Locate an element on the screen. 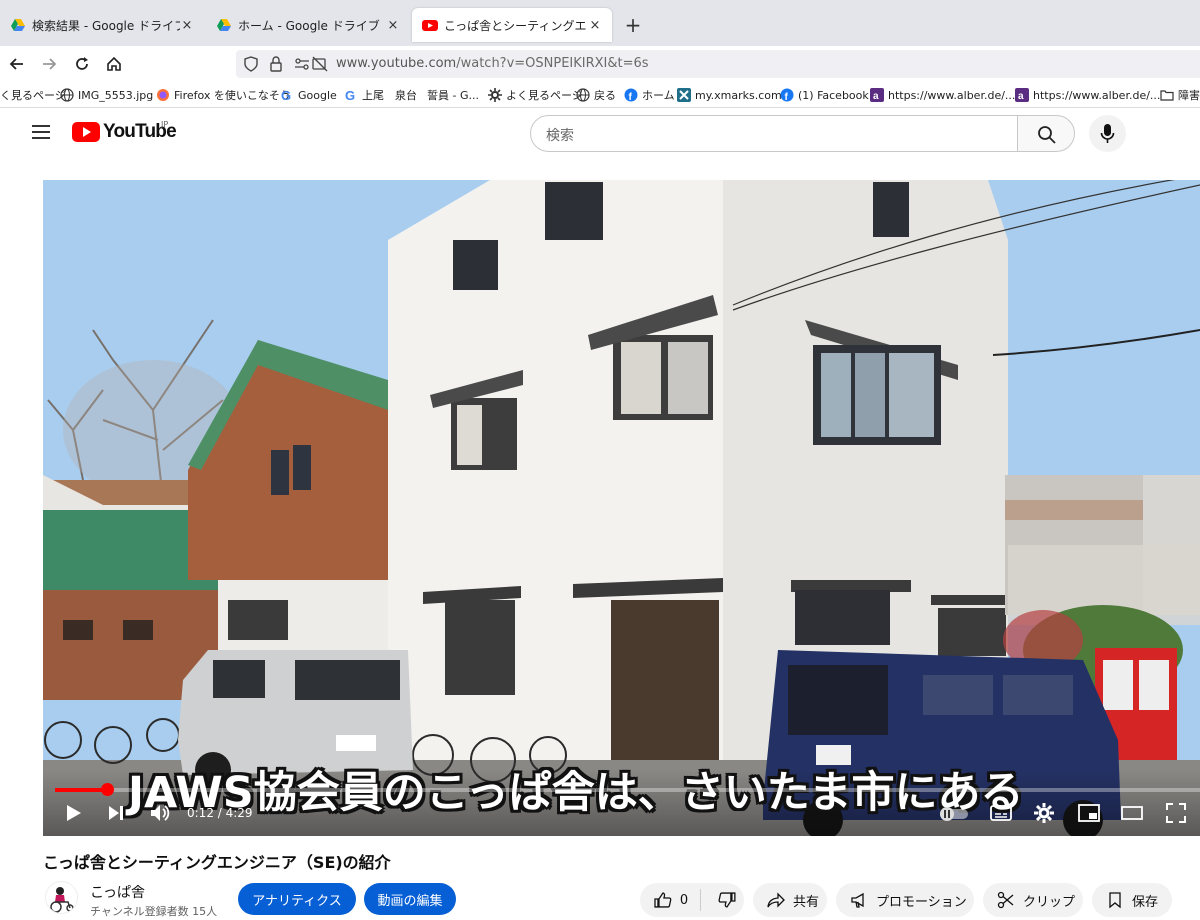 The height and width of the screenshot is (920, 1200). permissions-icon is located at coordinates (302, 64).